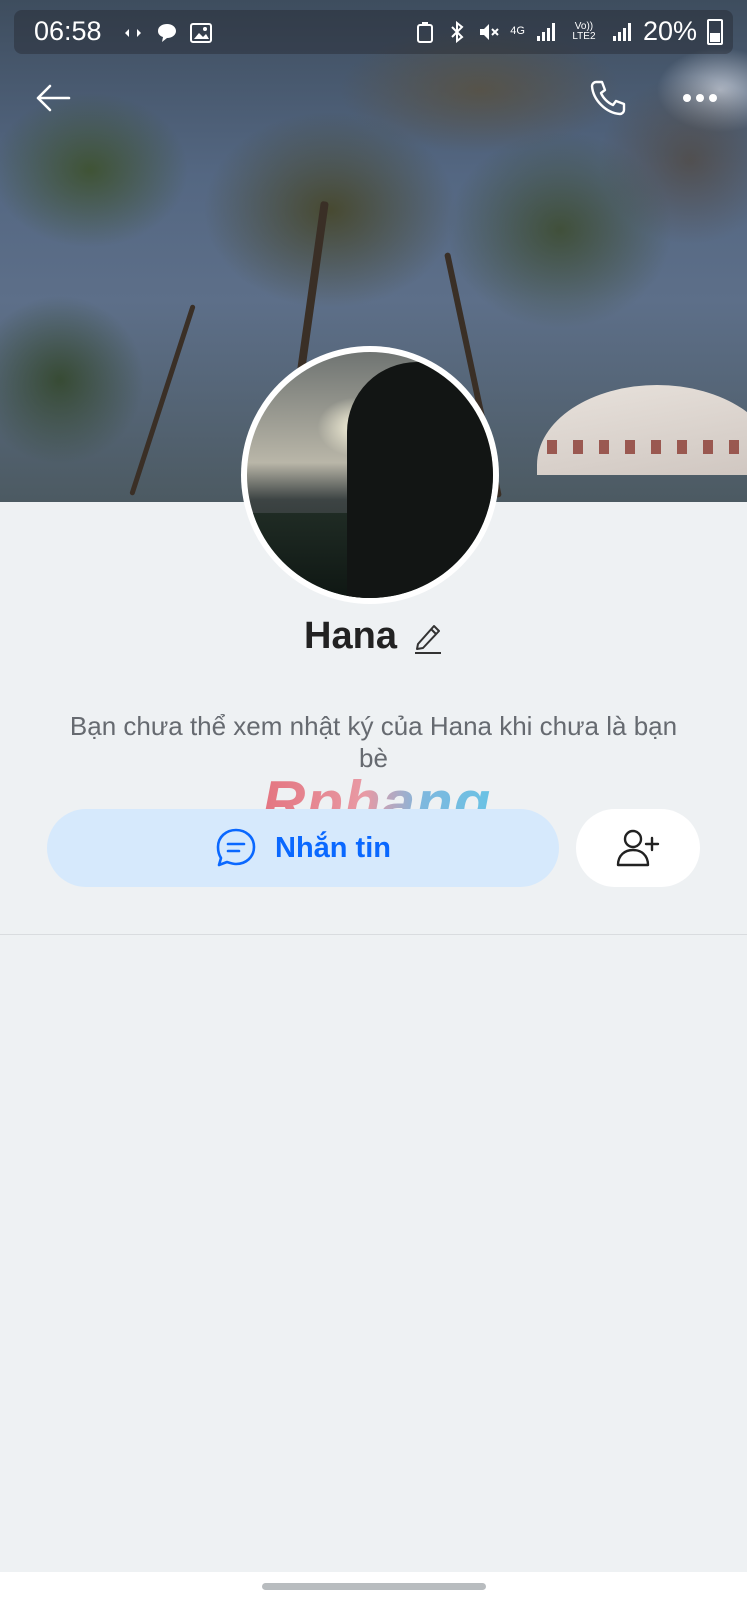 The height and width of the screenshot is (1600, 747). Describe the element at coordinates (420, 480) in the screenshot. I see `avatar-silhouette` at that location.